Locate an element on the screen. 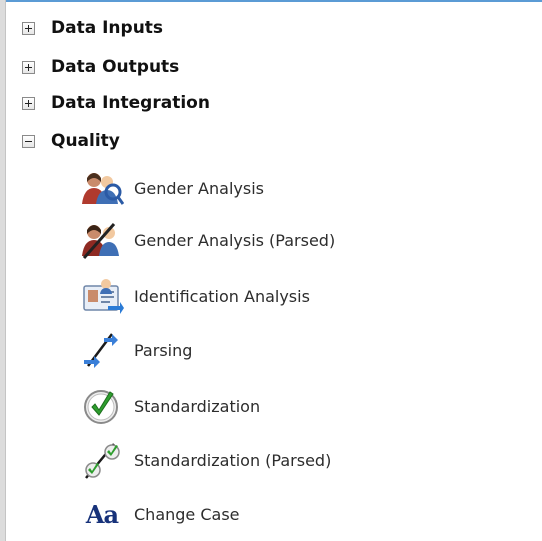 This screenshot has height=541, width=542. tree-item-standardization: Standardization is located at coordinates (170, 406).